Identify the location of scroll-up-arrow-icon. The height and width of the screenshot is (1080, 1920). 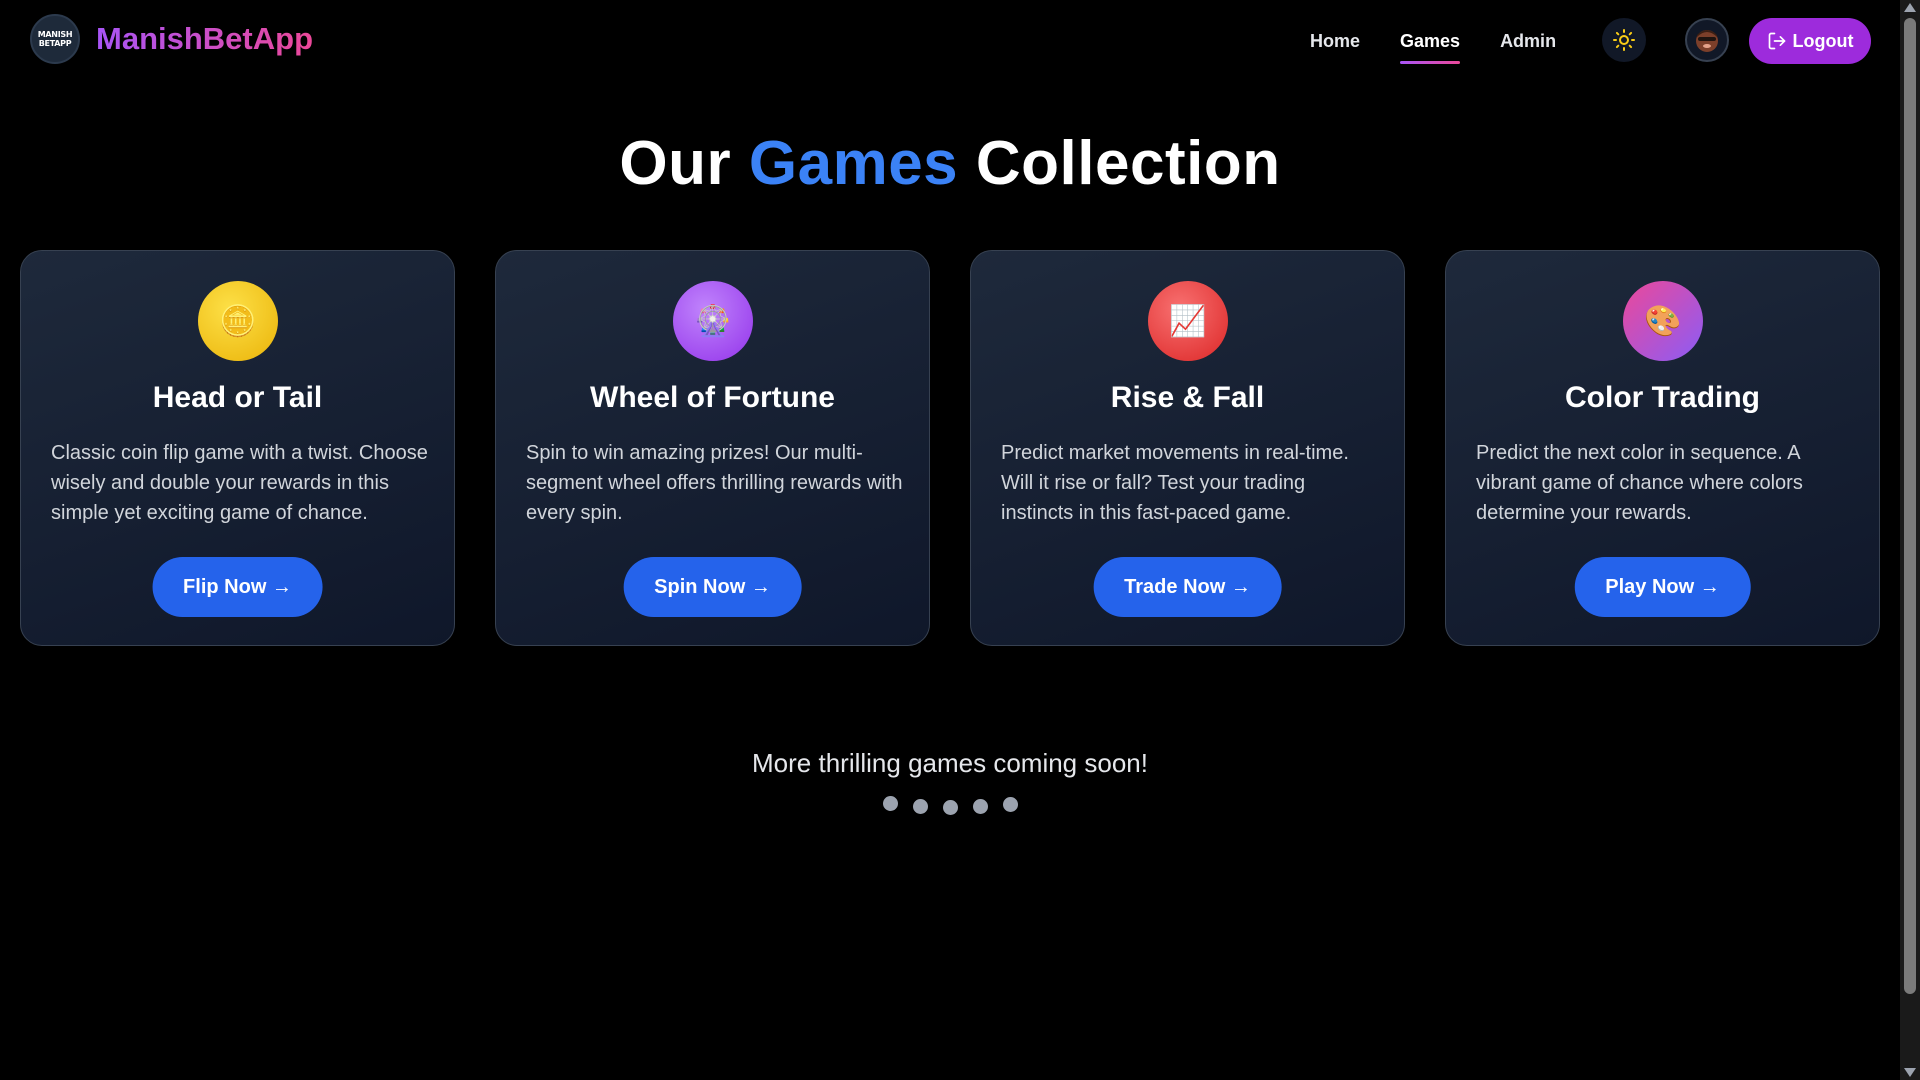
(1910, 7).